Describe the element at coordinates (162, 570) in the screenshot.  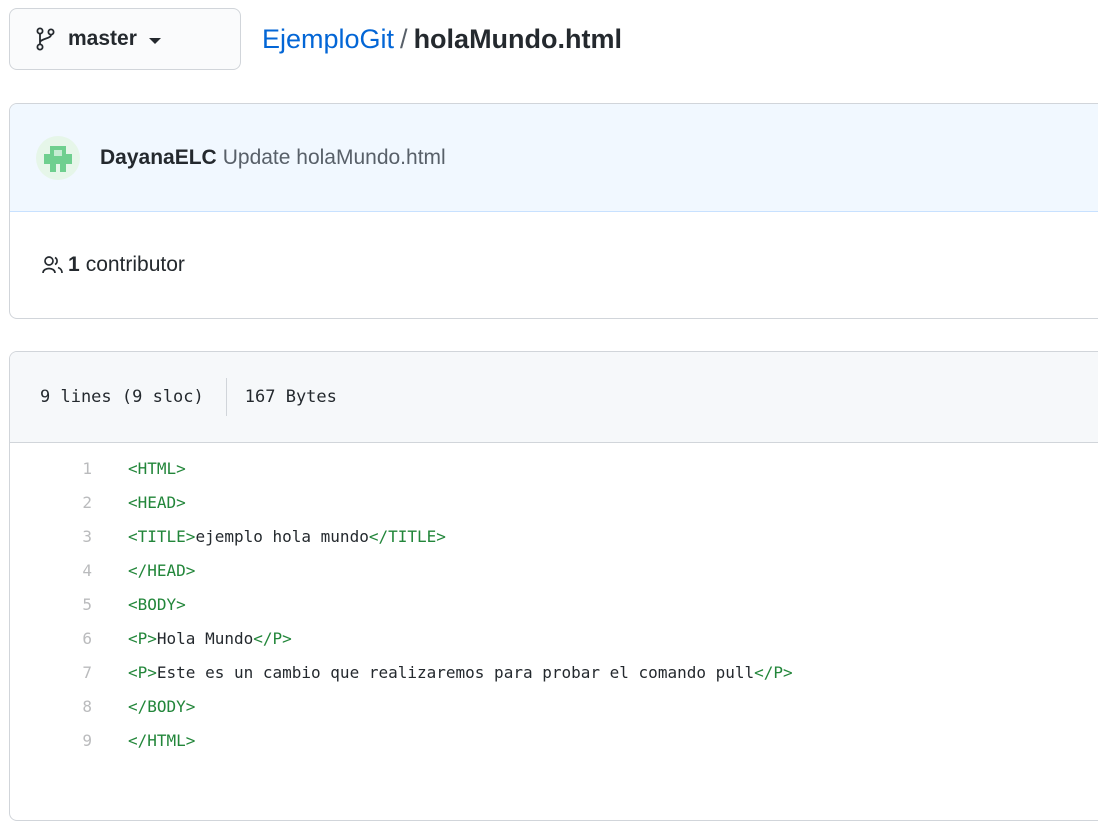
I see `html-tag-token: </HEAD>` at that location.